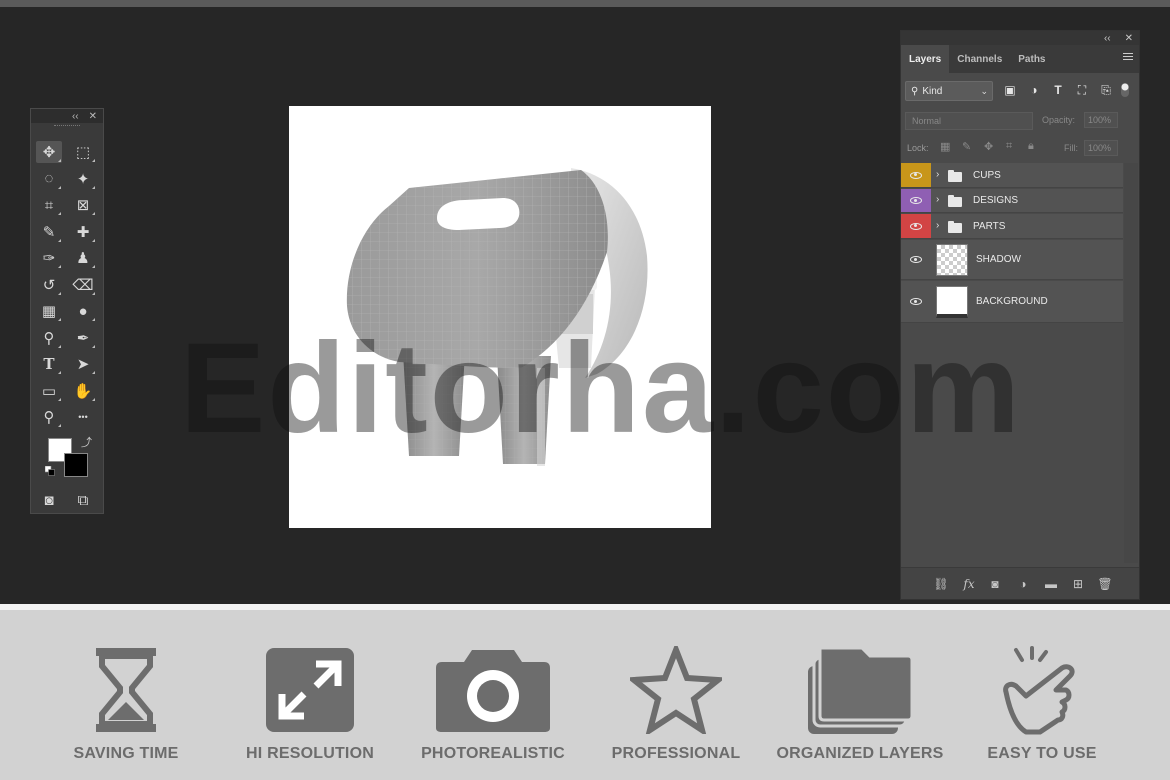 The image size is (1170, 780). What do you see at coordinates (969, 121) in the screenshot?
I see `blend-mode-select: Normal` at bounding box center [969, 121].